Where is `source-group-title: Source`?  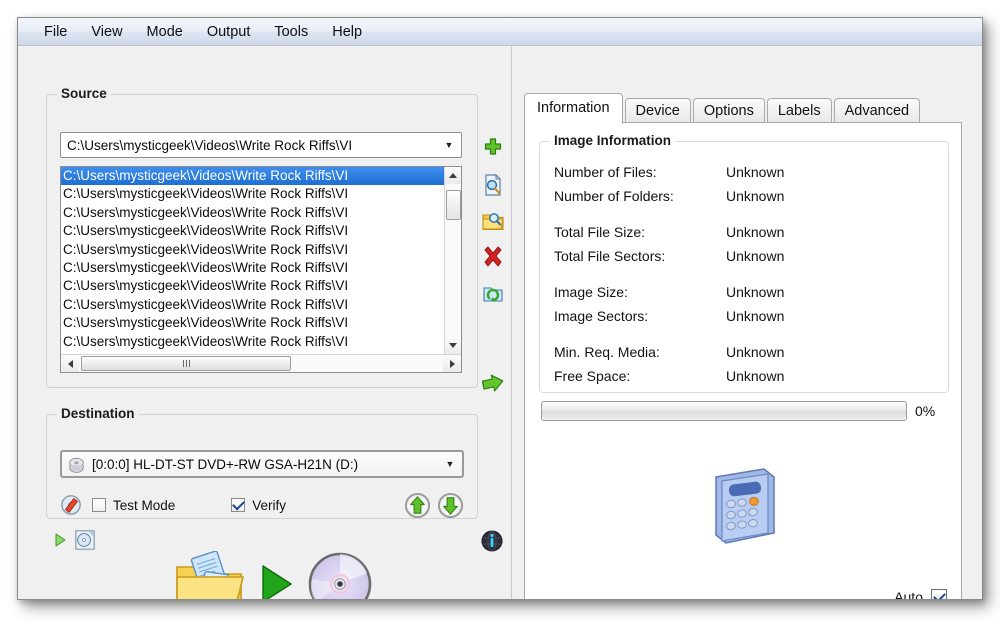
source-group-title: Source is located at coordinates (84, 93).